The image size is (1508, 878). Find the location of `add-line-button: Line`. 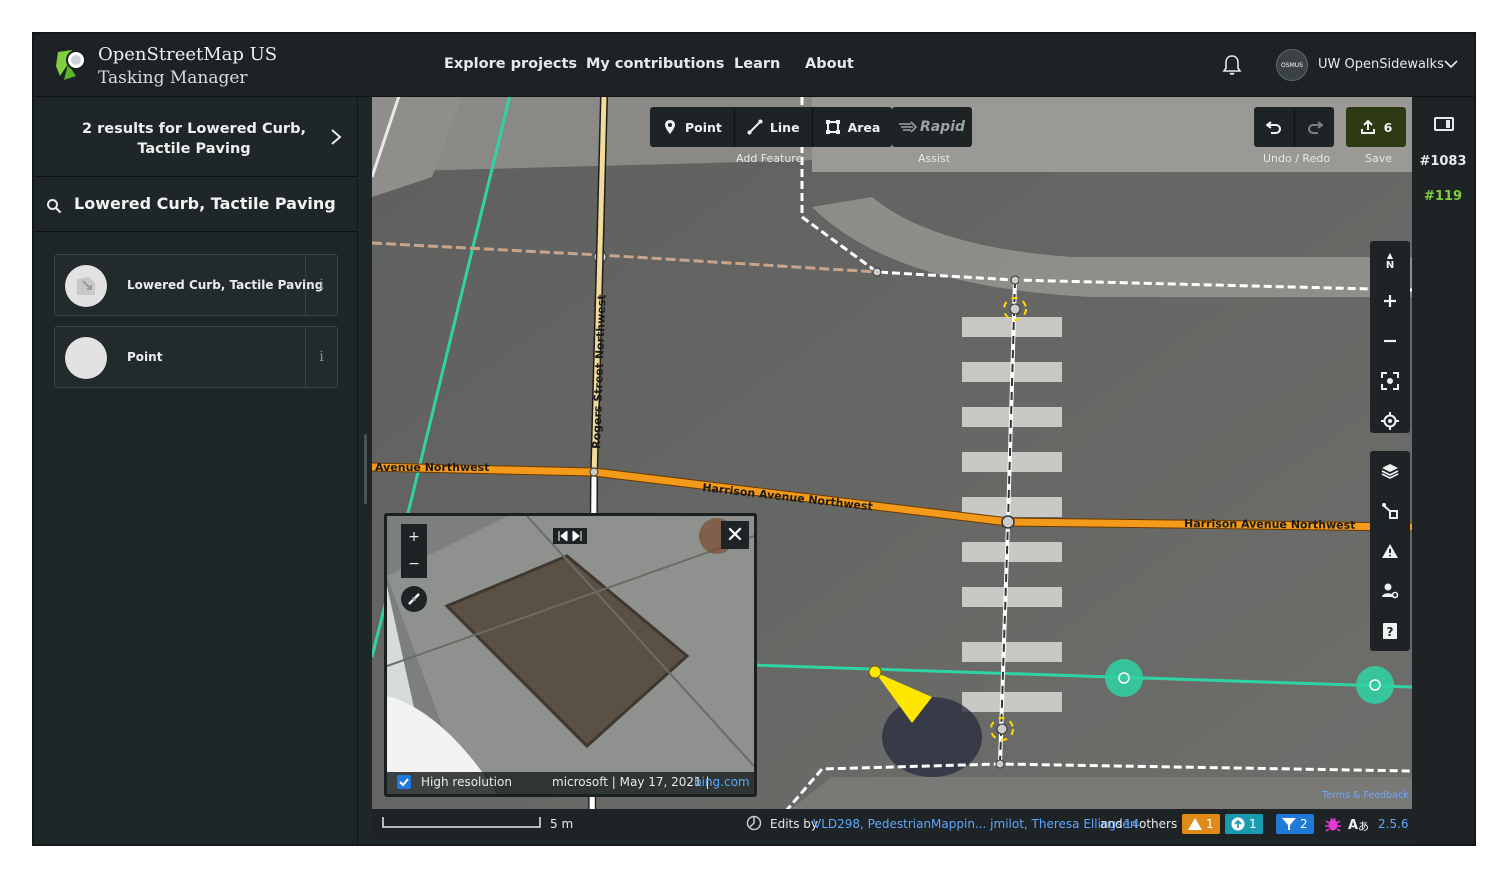

add-line-button: Line is located at coordinates (774, 127).